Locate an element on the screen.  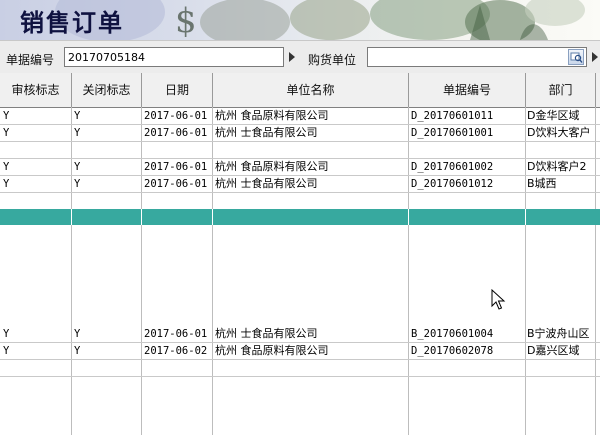
cell-dept: D饮料客户2 is located at coordinates (557, 166).